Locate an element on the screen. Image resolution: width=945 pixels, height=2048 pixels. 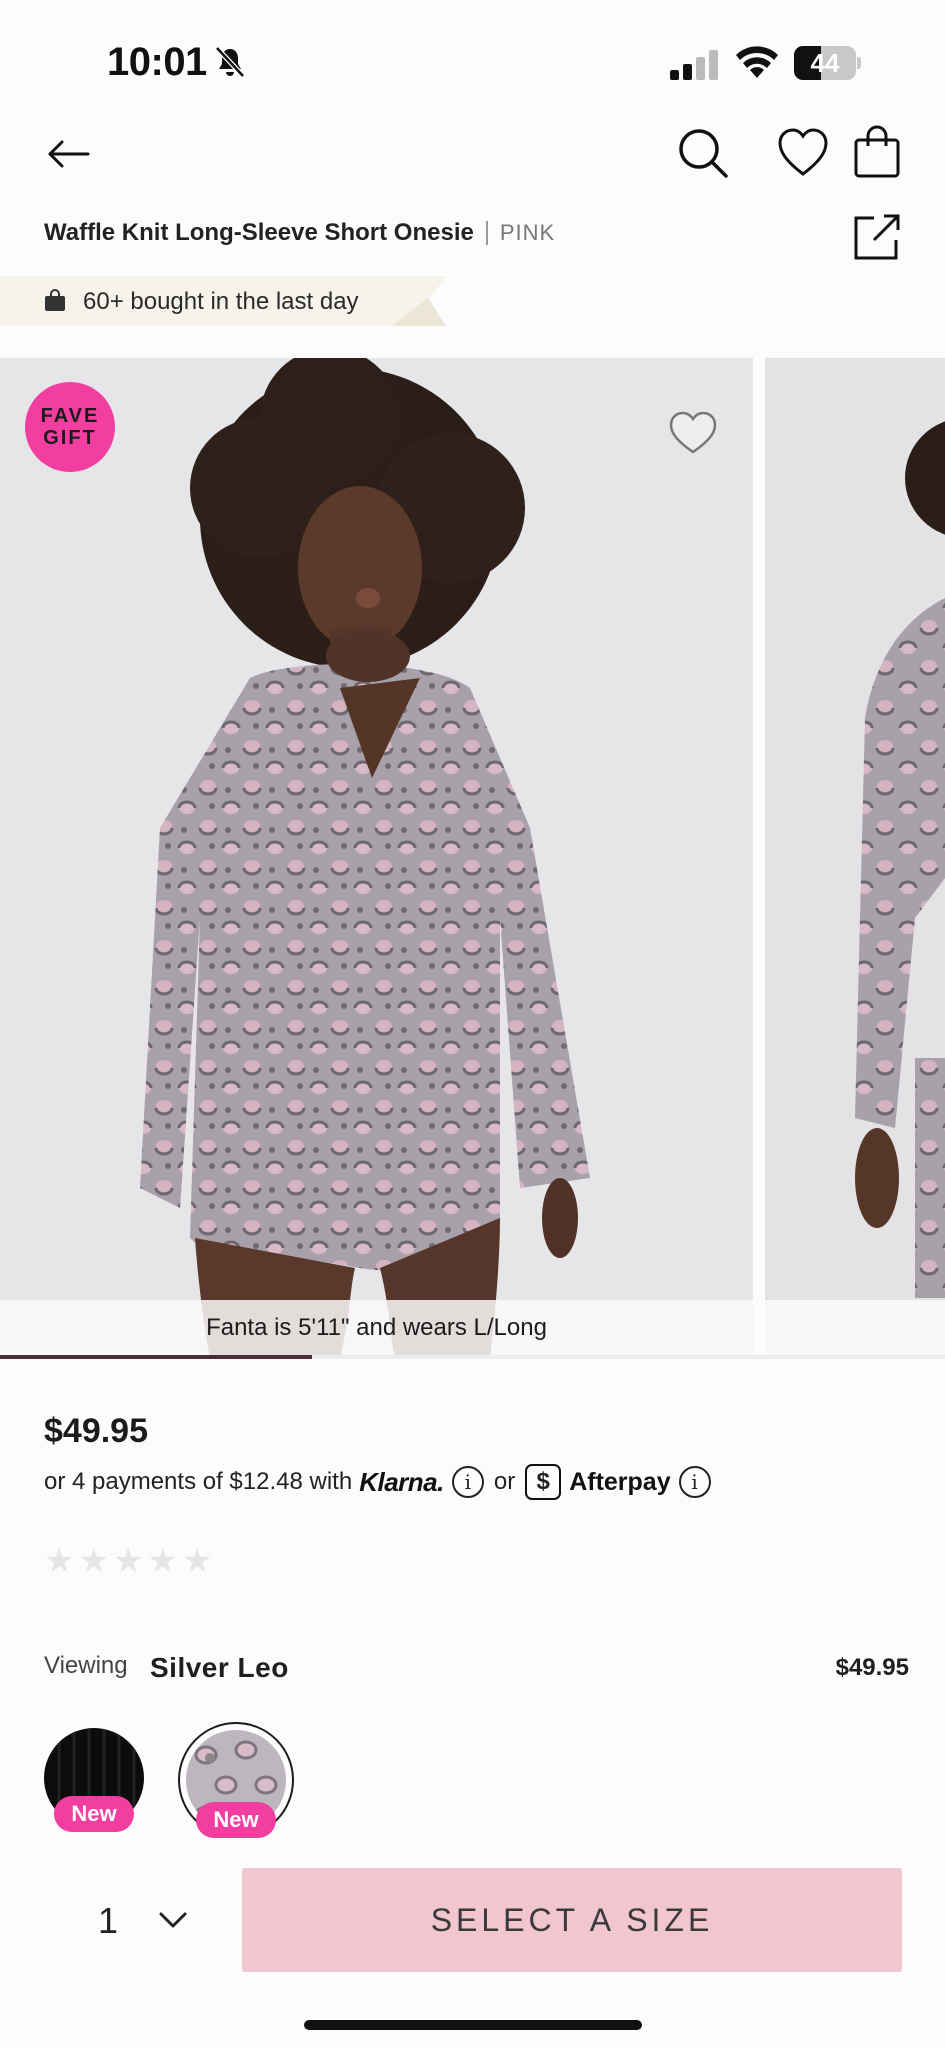
afterpay-info-icon: i is located at coordinates (694, 1482).